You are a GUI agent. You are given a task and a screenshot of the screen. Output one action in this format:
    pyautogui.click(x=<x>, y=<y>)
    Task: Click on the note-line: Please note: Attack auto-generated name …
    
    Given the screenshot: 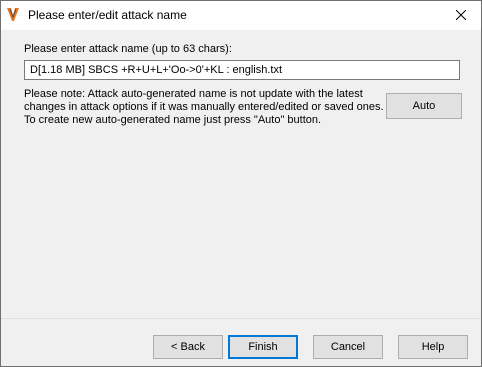 What is the action you would take?
    pyautogui.click(x=193, y=94)
    